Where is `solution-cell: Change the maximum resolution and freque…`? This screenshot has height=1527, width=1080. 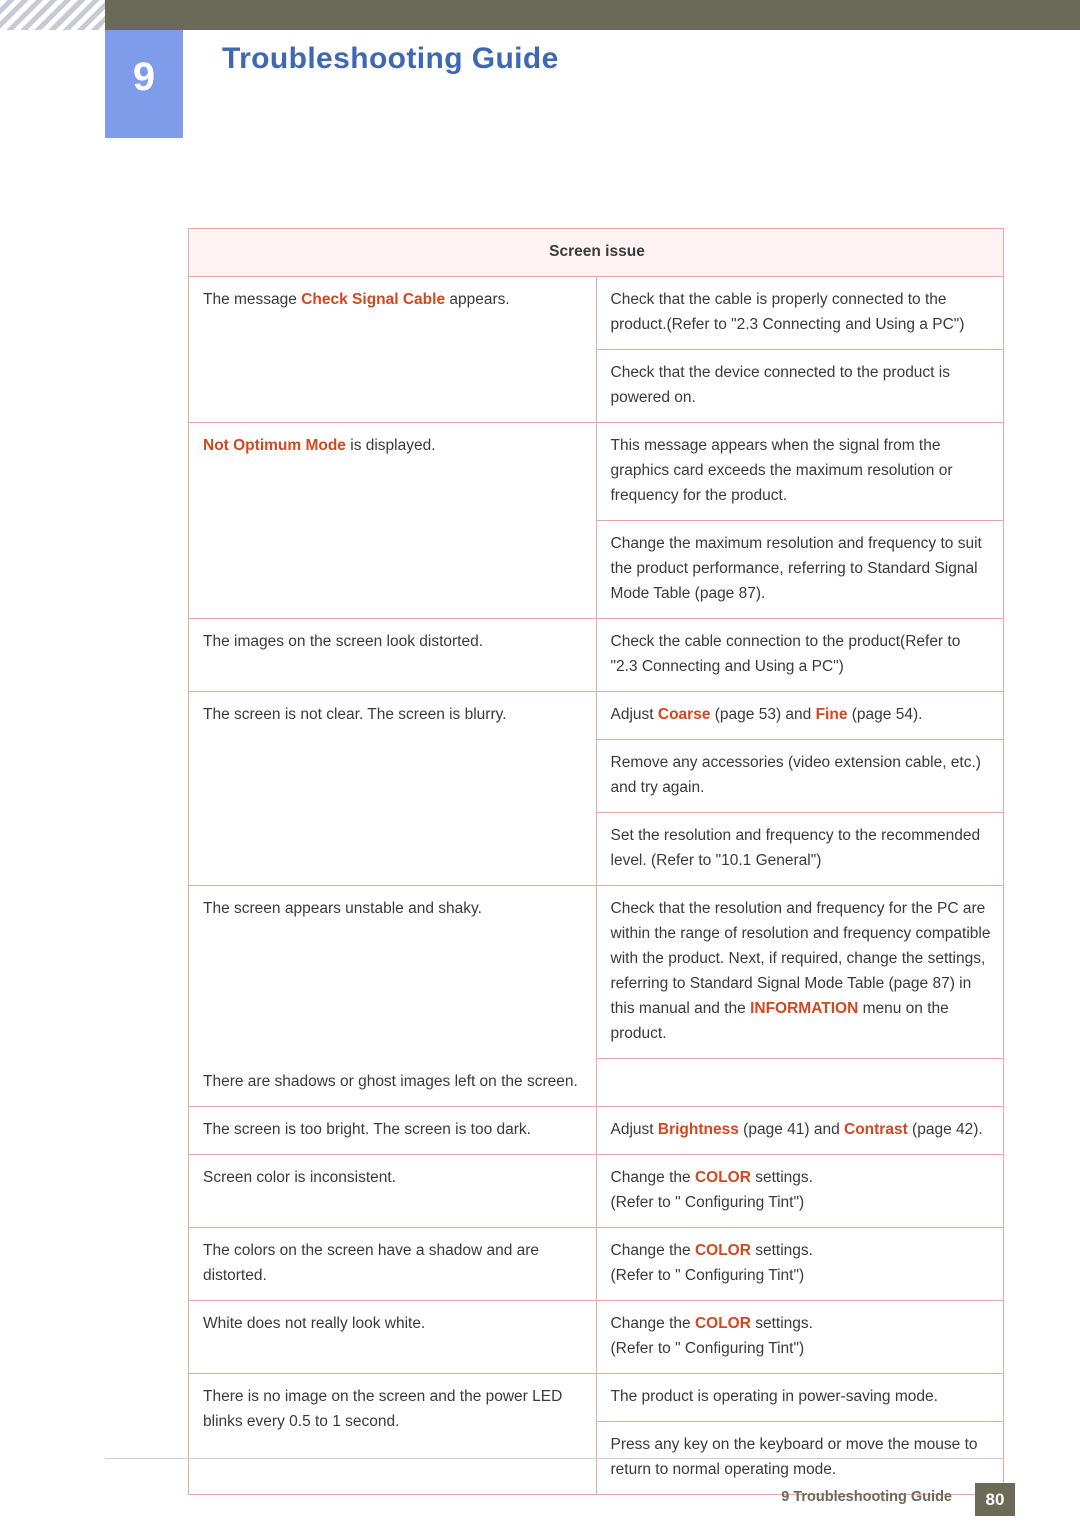 solution-cell: Change the maximum resolution and freque… is located at coordinates (799, 569).